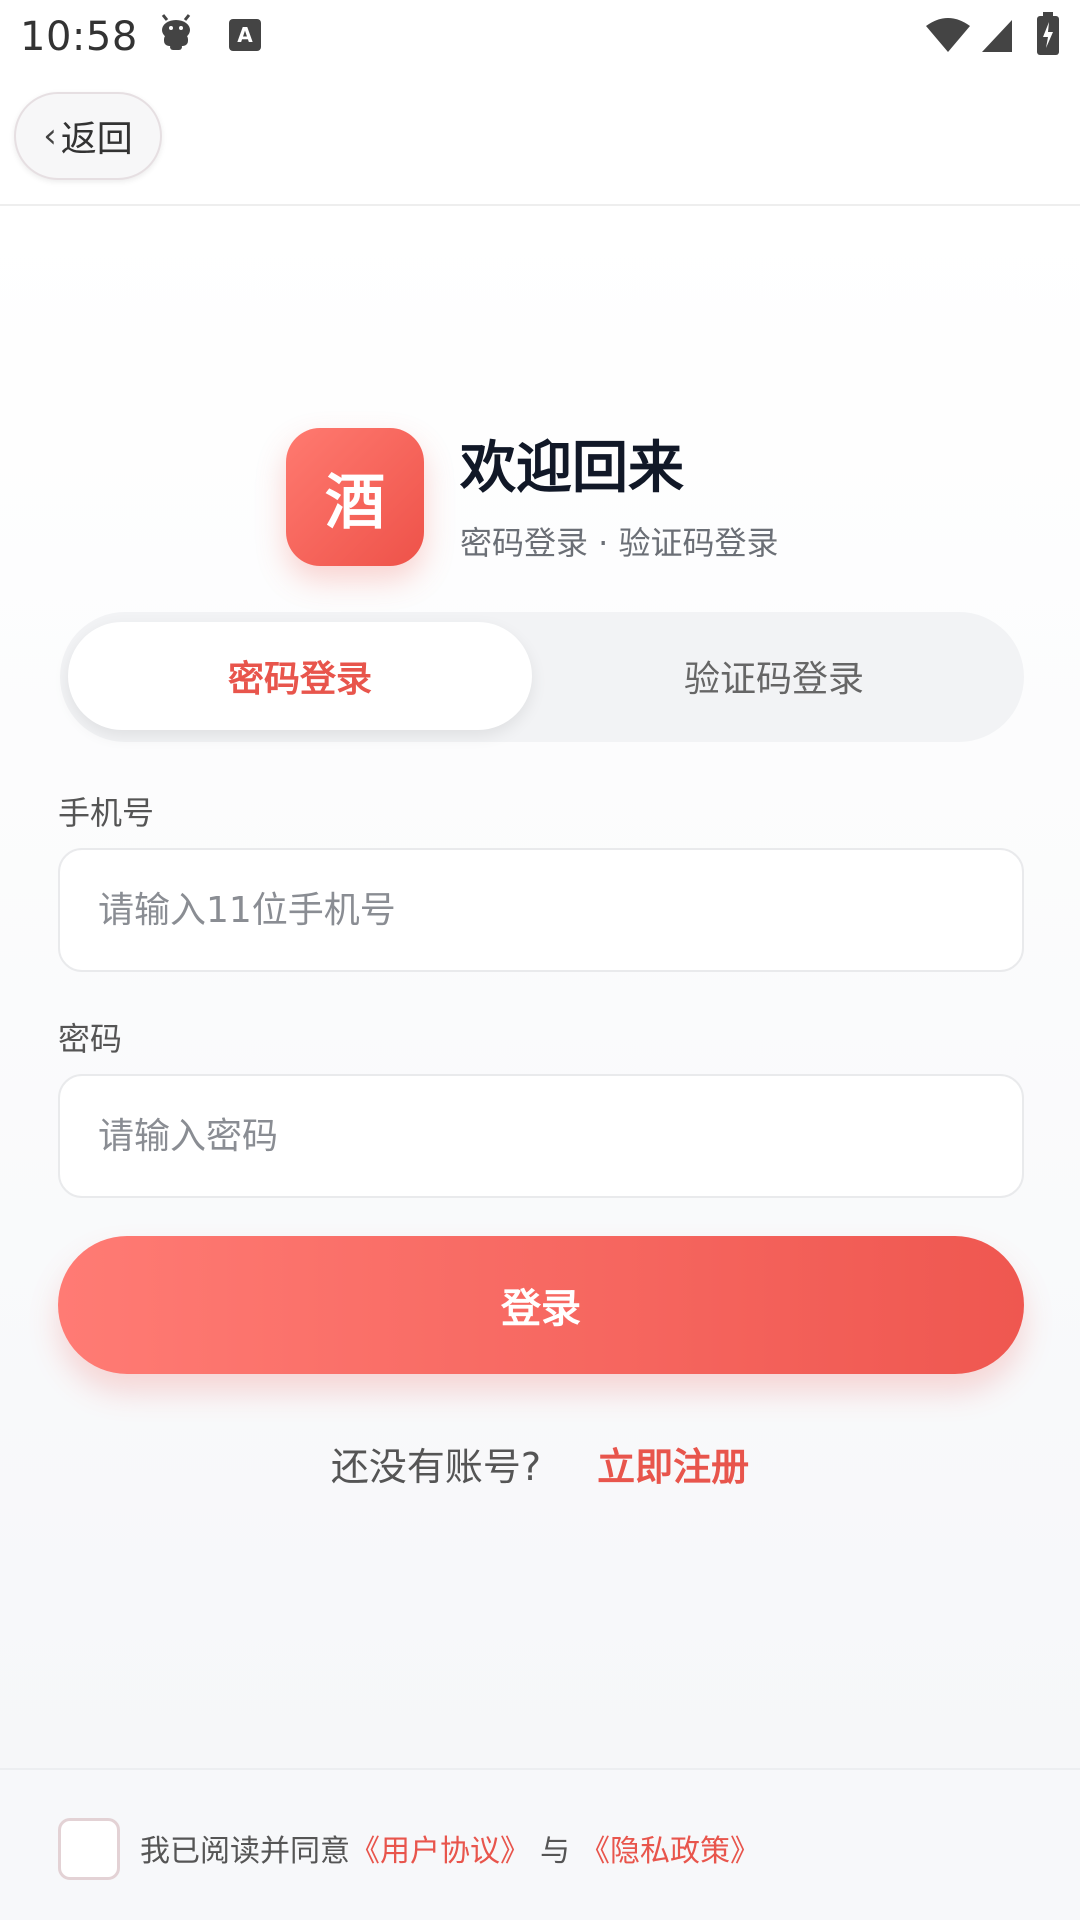 The height and width of the screenshot is (1920, 1080). I want to click on cell-signal-icon, so click(997, 38).